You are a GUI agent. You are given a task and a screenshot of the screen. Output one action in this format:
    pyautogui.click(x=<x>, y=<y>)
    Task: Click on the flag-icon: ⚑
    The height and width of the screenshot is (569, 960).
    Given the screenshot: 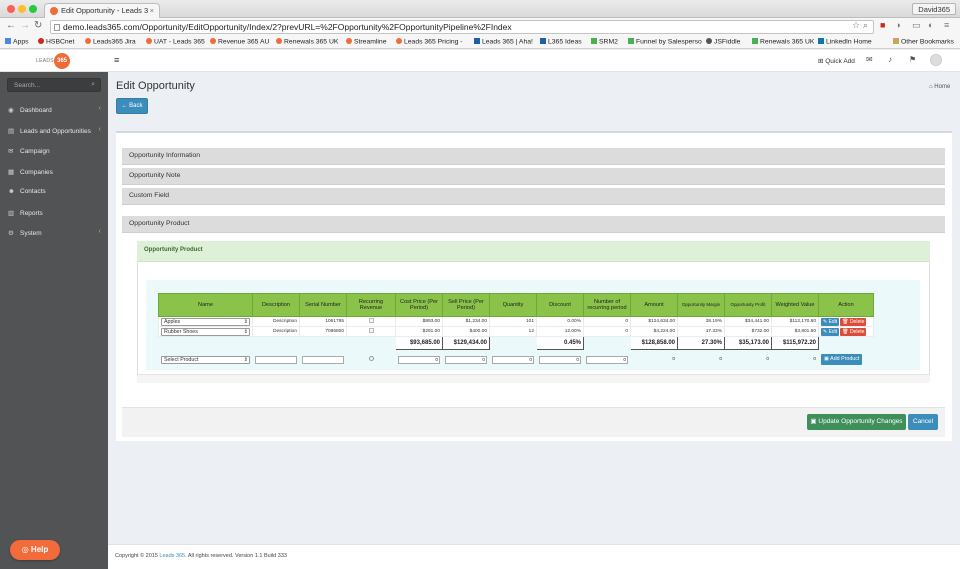 What is the action you would take?
    pyautogui.click(x=912, y=59)
    